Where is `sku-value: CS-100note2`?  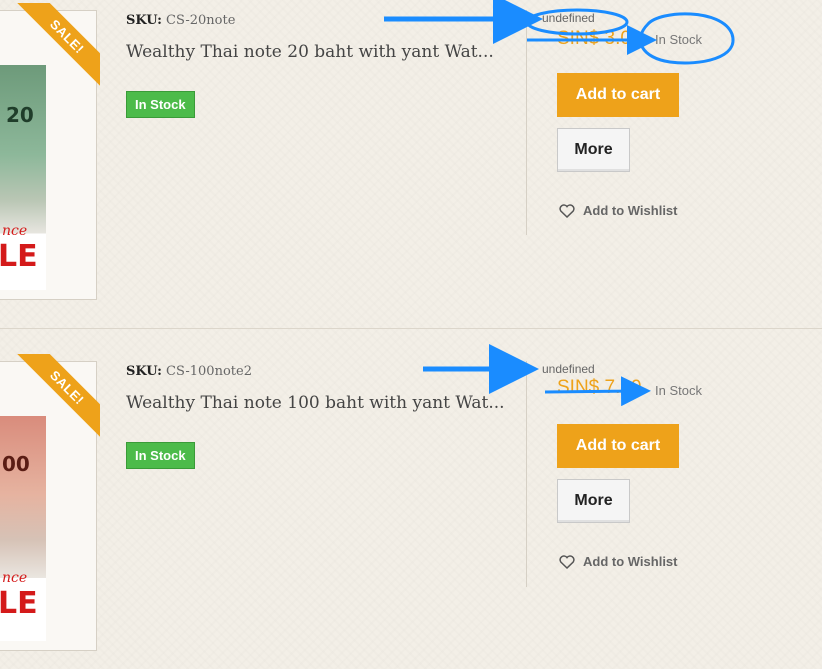 sku-value: CS-100note2 is located at coordinates (209, 371).